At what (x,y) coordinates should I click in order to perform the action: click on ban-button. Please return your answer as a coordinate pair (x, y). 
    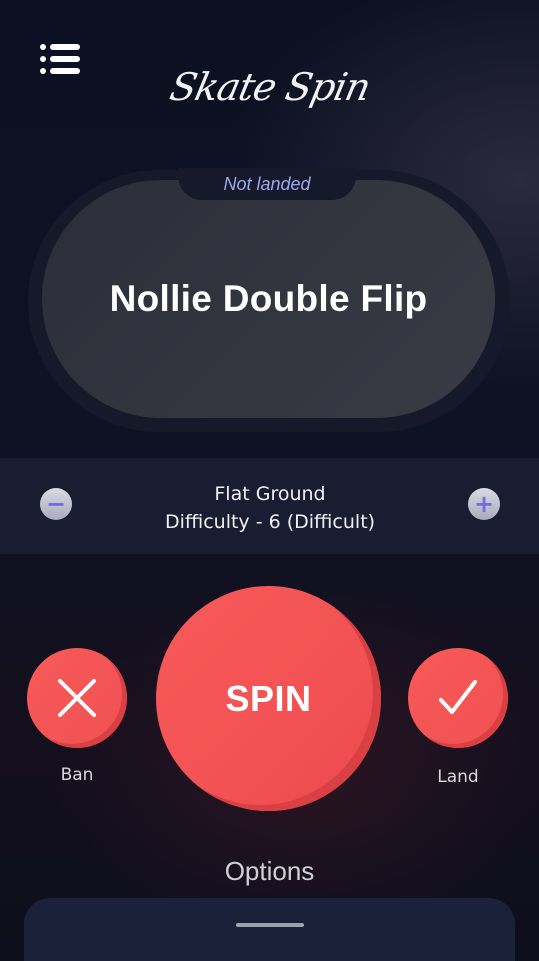
    Looking at the image, I should click on (77, 698).